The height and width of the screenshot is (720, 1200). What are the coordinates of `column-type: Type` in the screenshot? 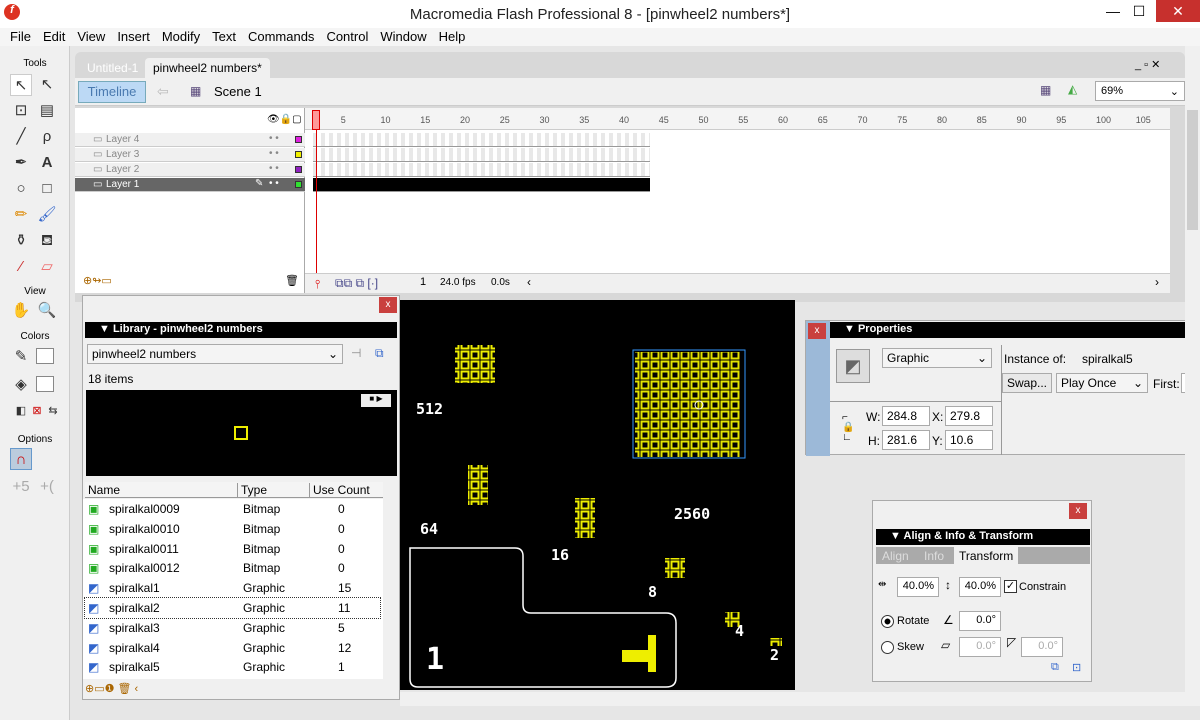 It's located at (273, 490).